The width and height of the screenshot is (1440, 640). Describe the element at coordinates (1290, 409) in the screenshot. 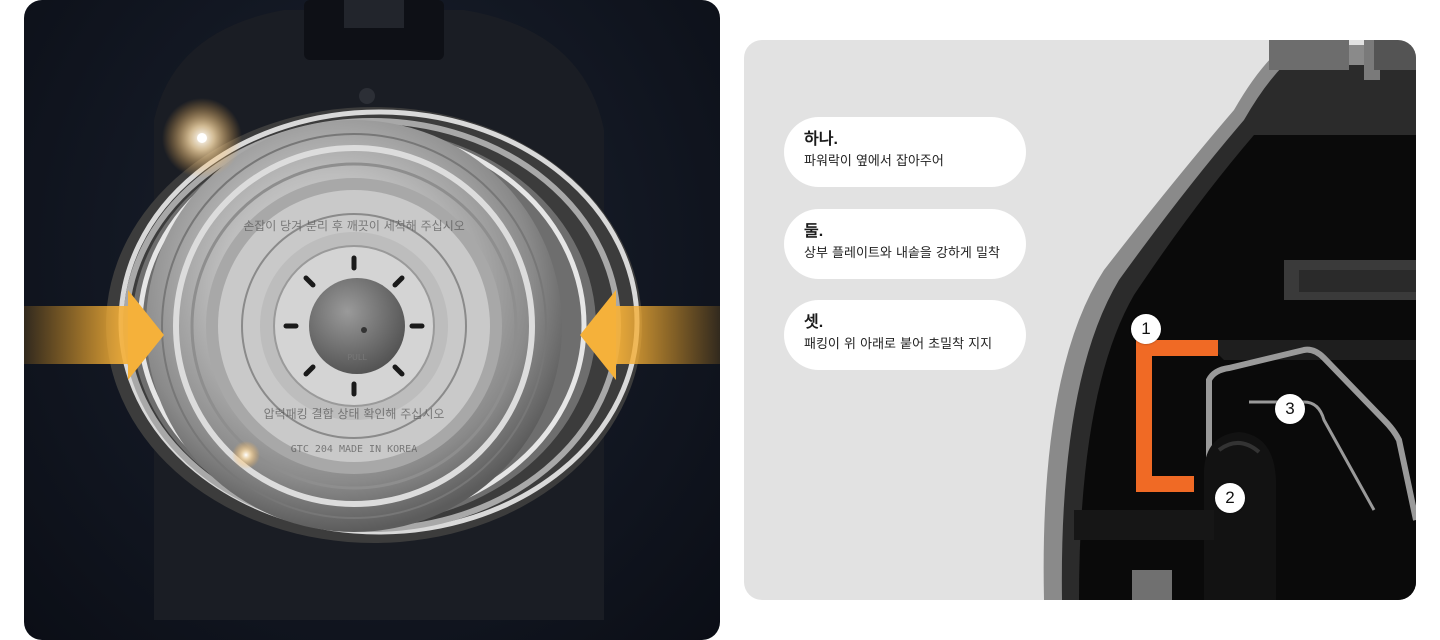

I see `callout-3: 3` at that location.